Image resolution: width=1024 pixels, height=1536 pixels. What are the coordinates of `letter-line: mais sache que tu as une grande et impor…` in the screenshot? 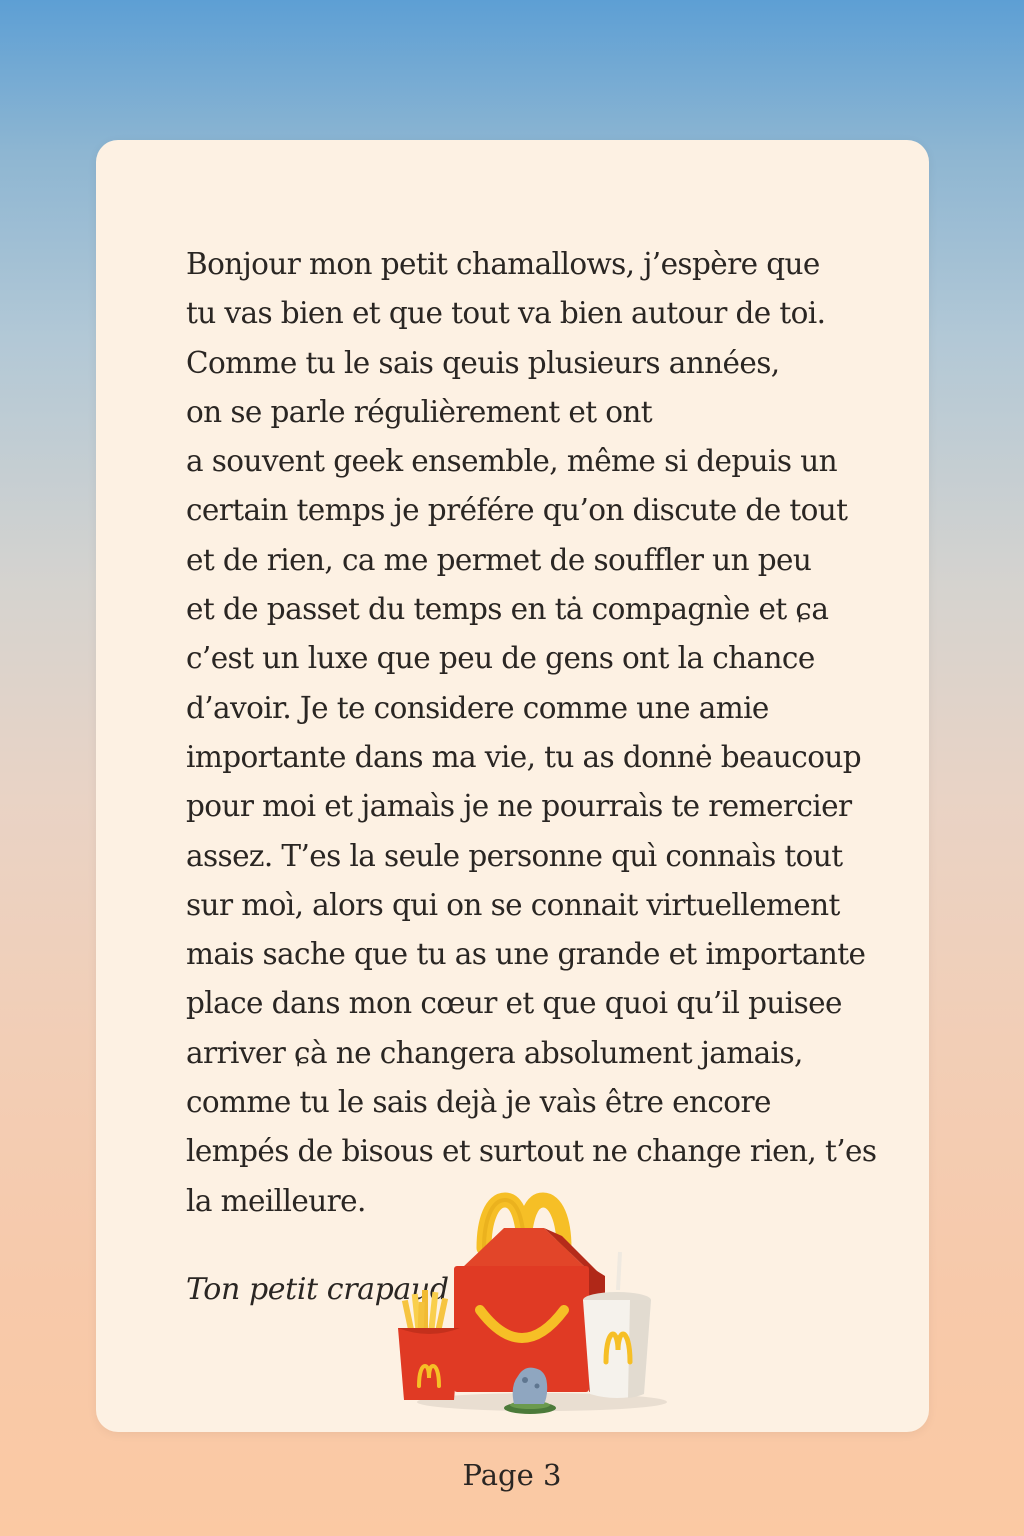 It's located at (526, 954).